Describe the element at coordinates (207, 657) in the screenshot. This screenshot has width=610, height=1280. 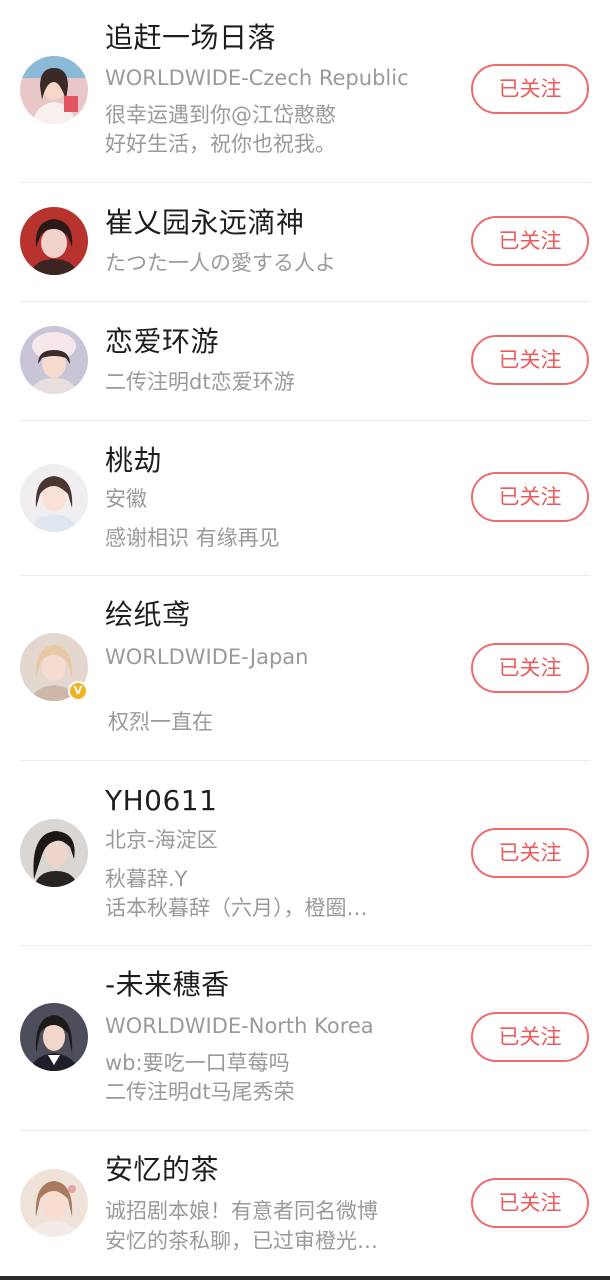
I see `user-info-line: WORLDWIDE-Japan` at that location.